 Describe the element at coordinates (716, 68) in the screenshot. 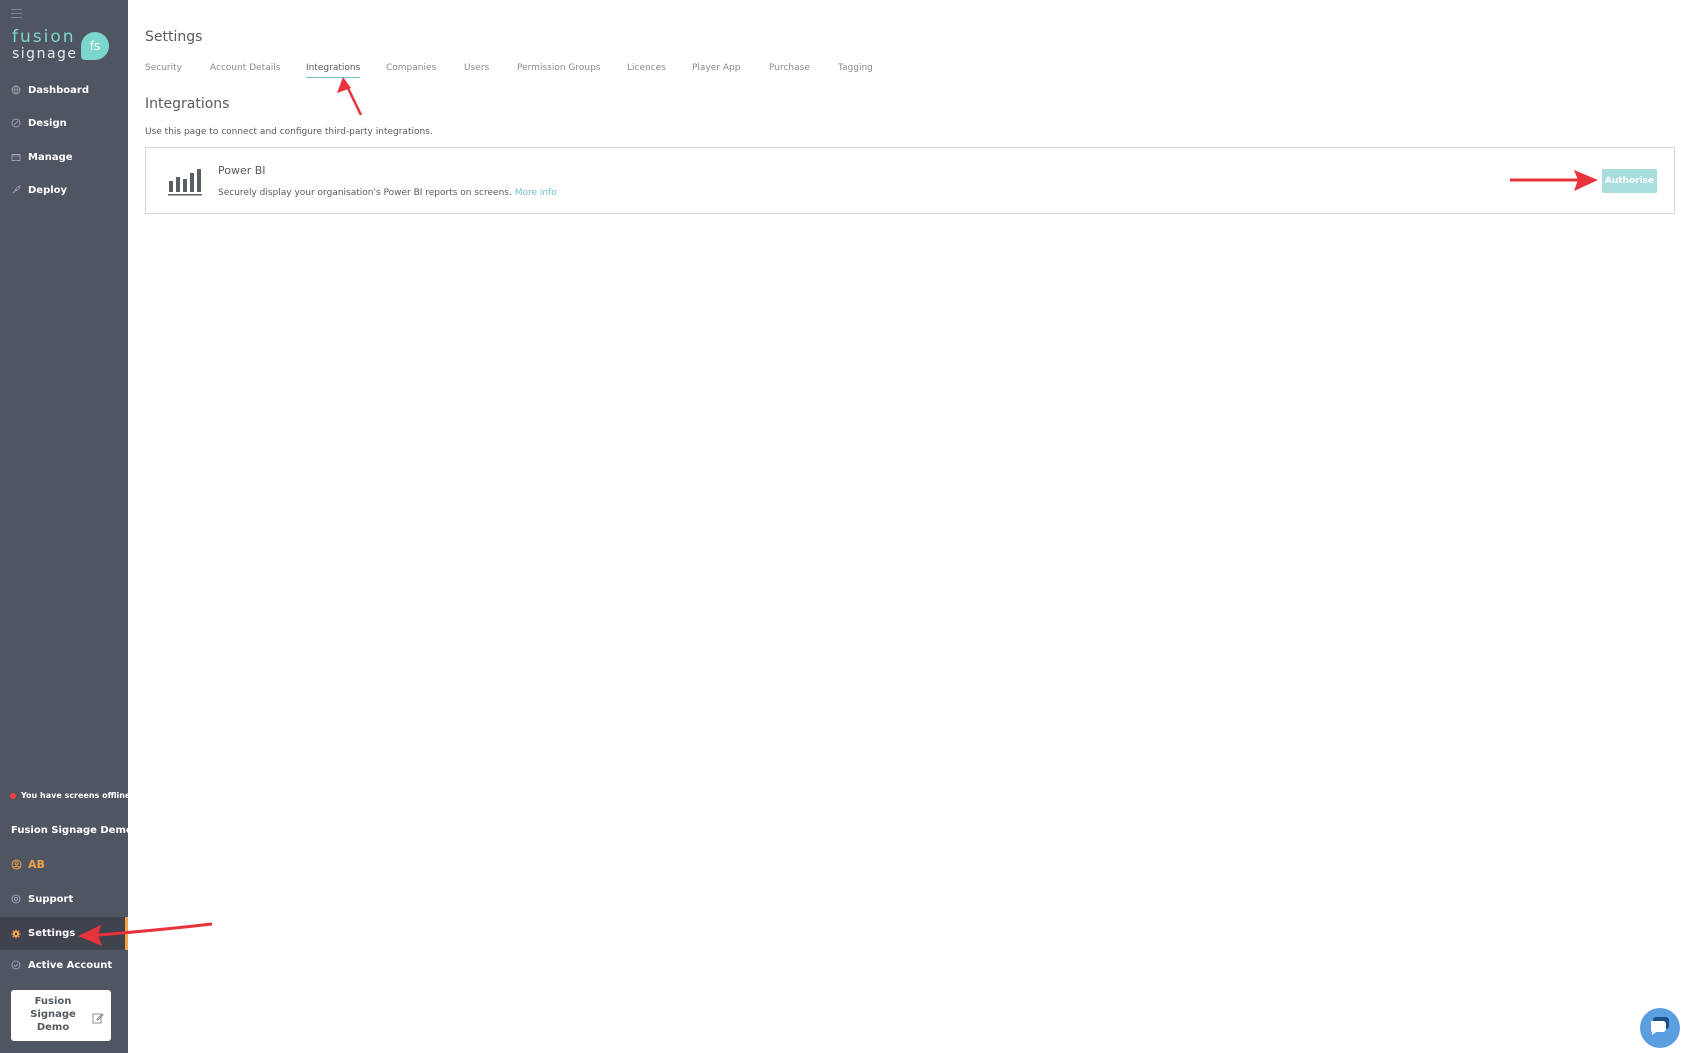

I see `tab-player-app: Player App` at that location.